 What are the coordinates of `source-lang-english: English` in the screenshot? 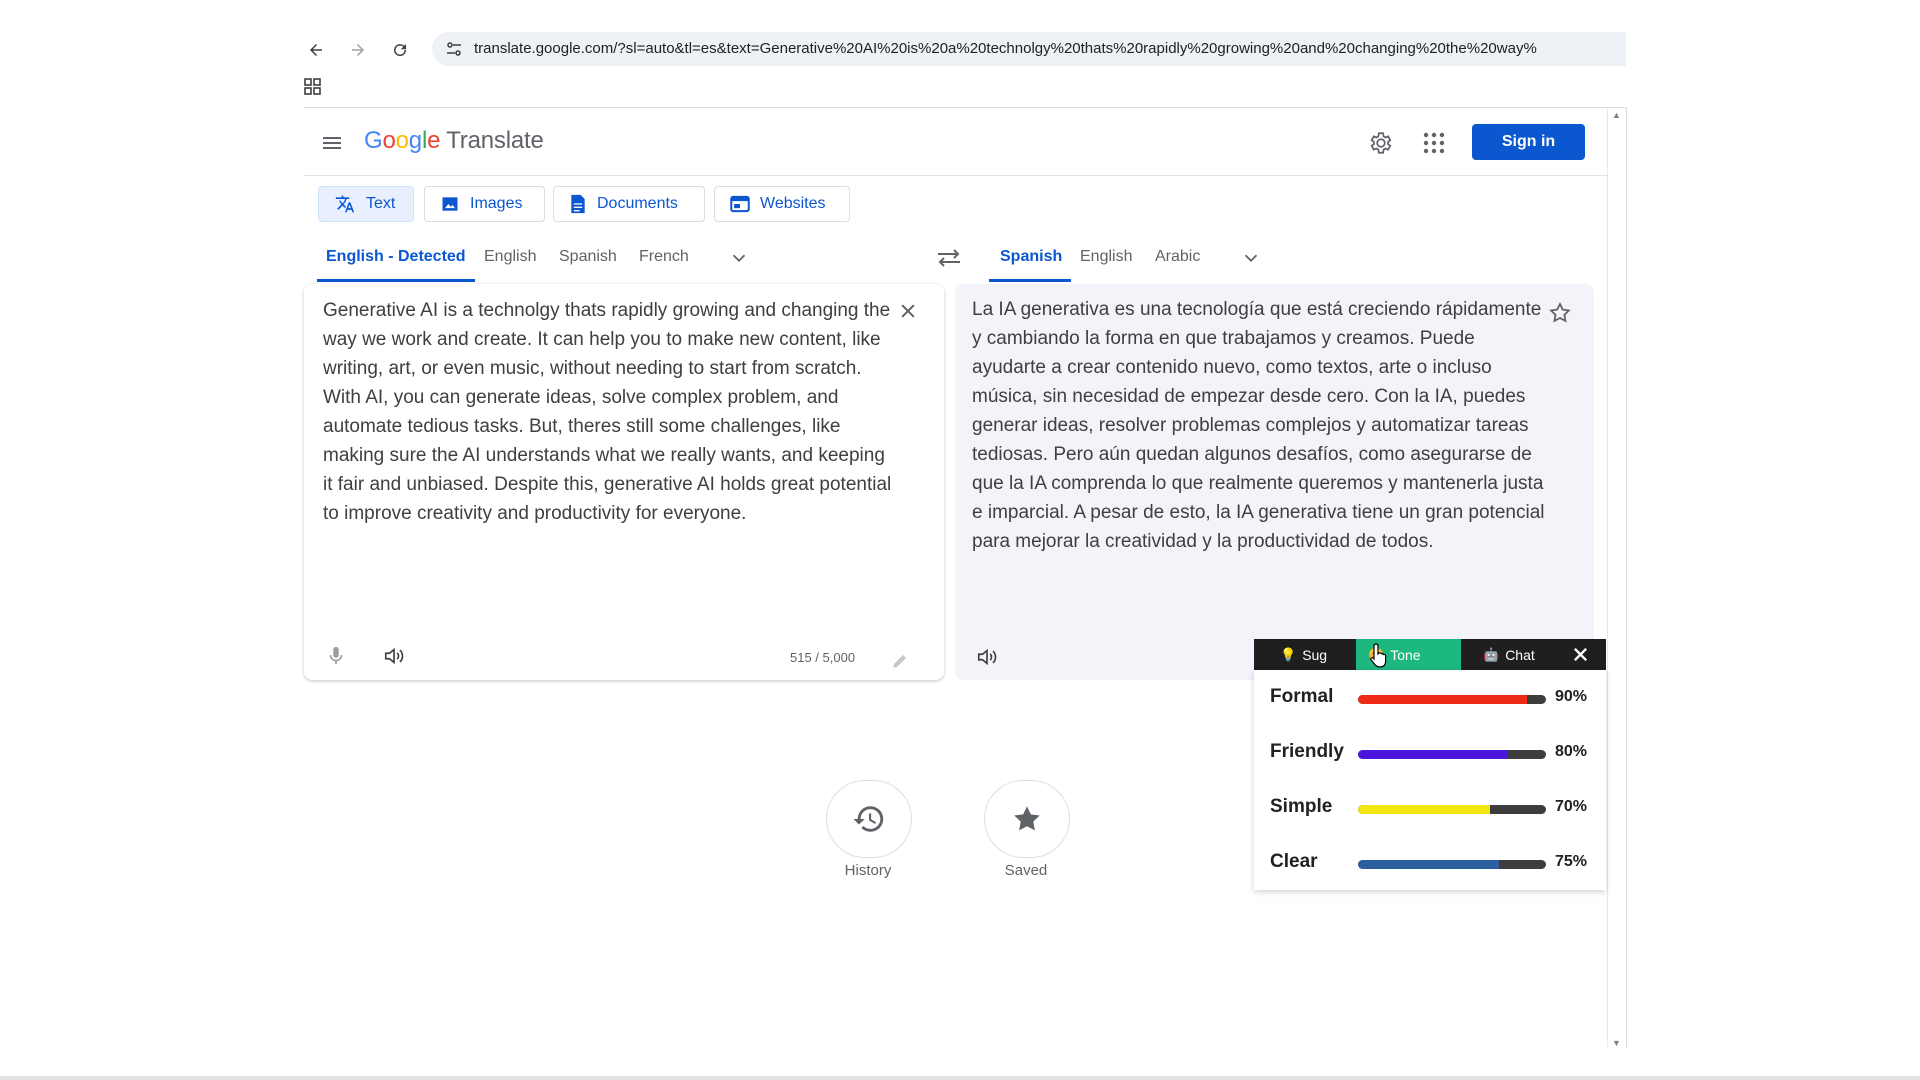 It's located at (510, 257).